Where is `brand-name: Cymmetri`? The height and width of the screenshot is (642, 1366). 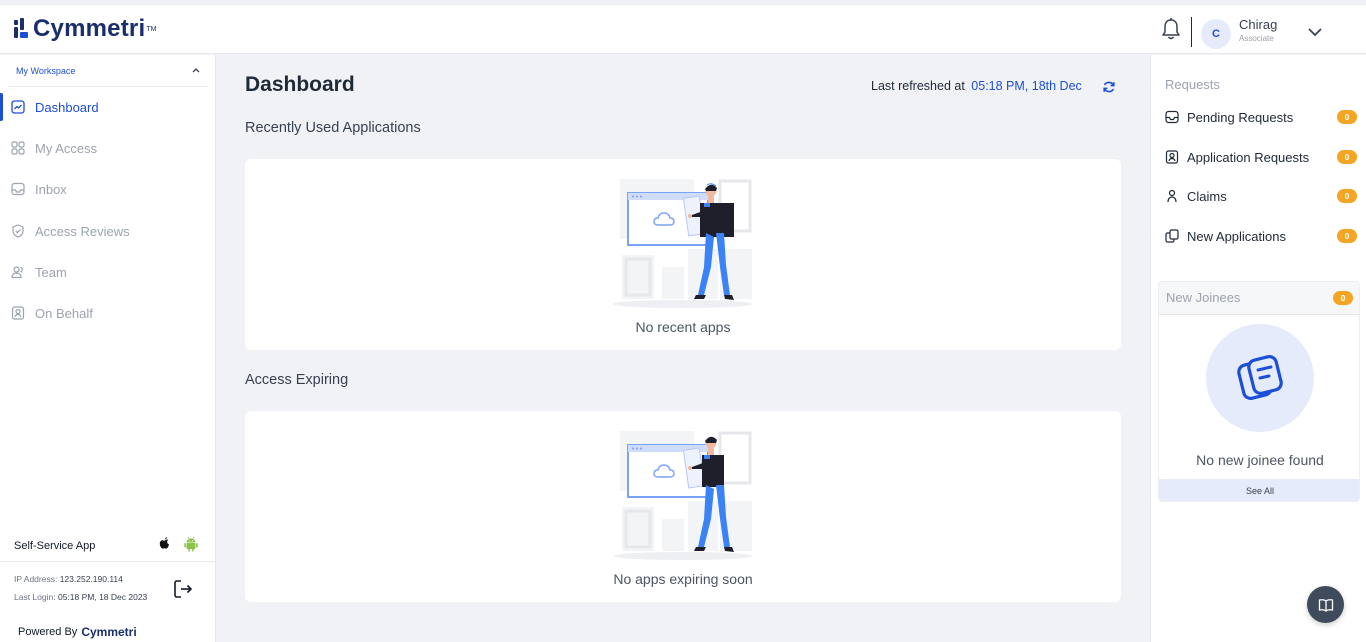 brand-name: Cymmetri is located at coordinates (89, 28).